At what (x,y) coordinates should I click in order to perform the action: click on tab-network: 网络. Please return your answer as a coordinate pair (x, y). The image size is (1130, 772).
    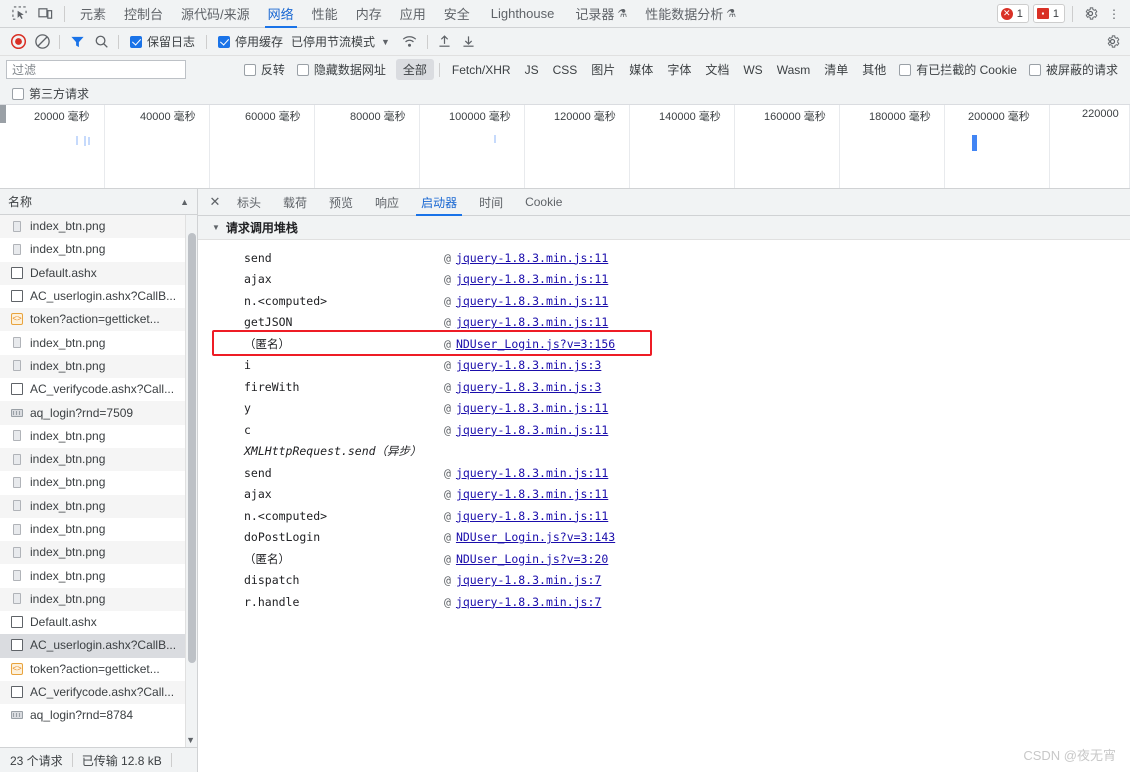
    Looking at the image, I should click on (281, 14).